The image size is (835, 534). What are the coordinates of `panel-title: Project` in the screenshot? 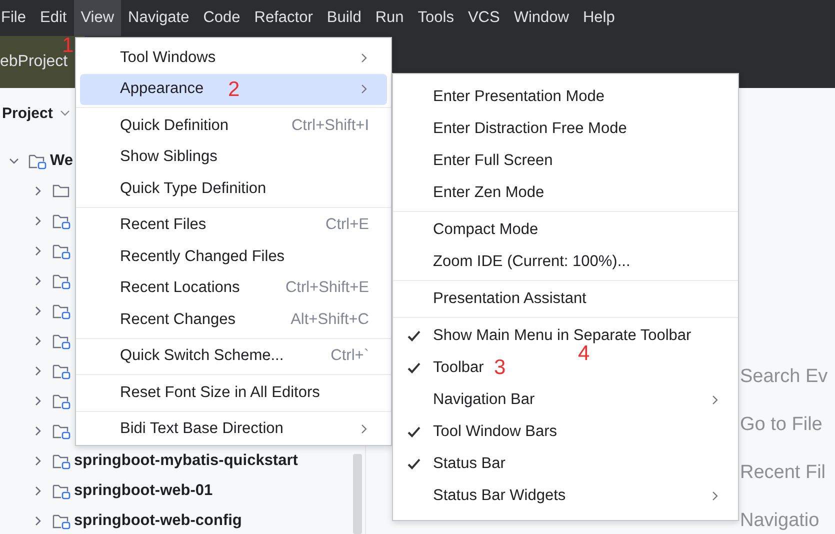 It's located at (27, 113).